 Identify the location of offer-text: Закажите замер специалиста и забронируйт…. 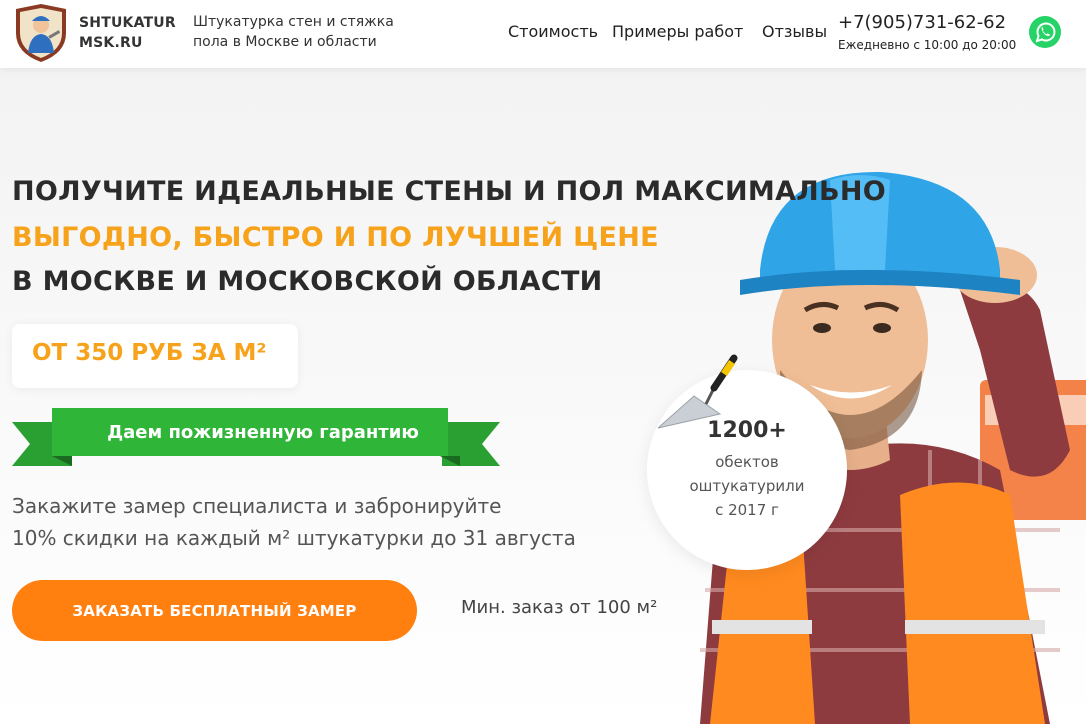
(294, 522).